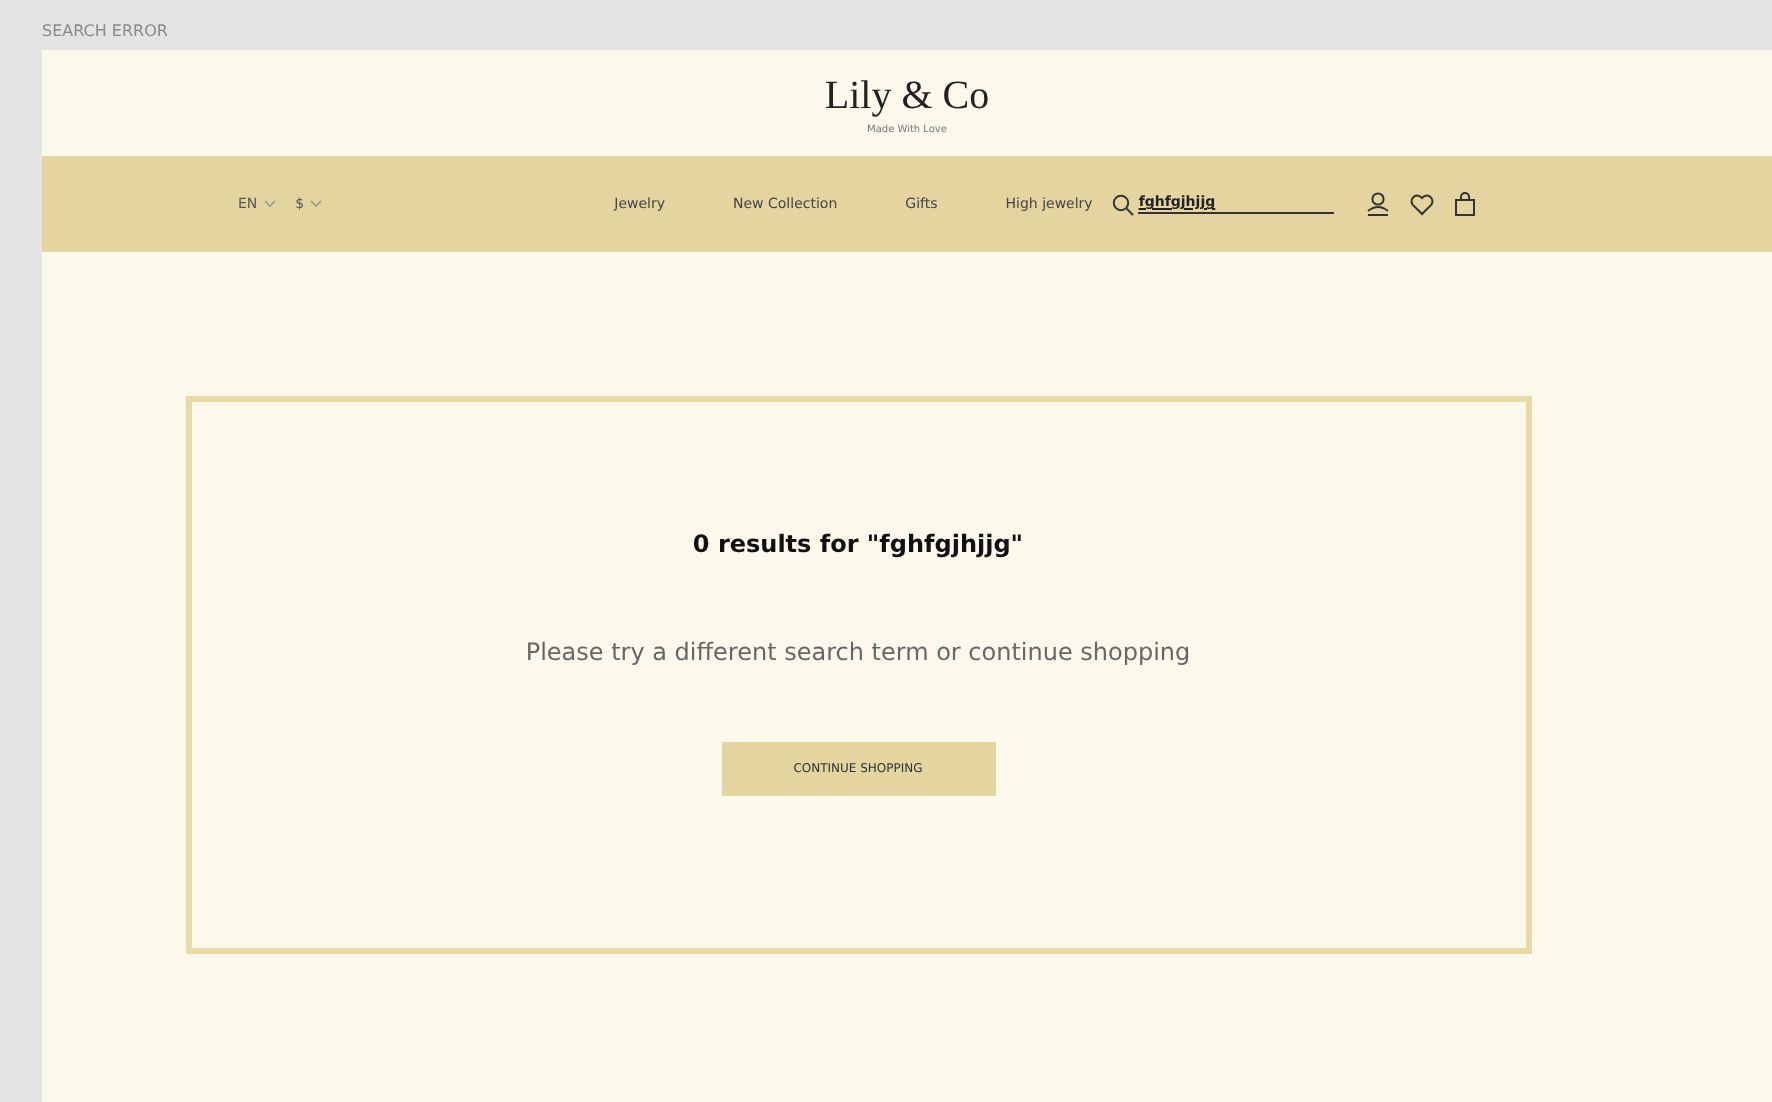 The width and height of the screenshot is (1772, 1102). What do you see at coordinates (1378, 204) in the screenshot?
I see `user-icon` at bounding box center [1378, 204].